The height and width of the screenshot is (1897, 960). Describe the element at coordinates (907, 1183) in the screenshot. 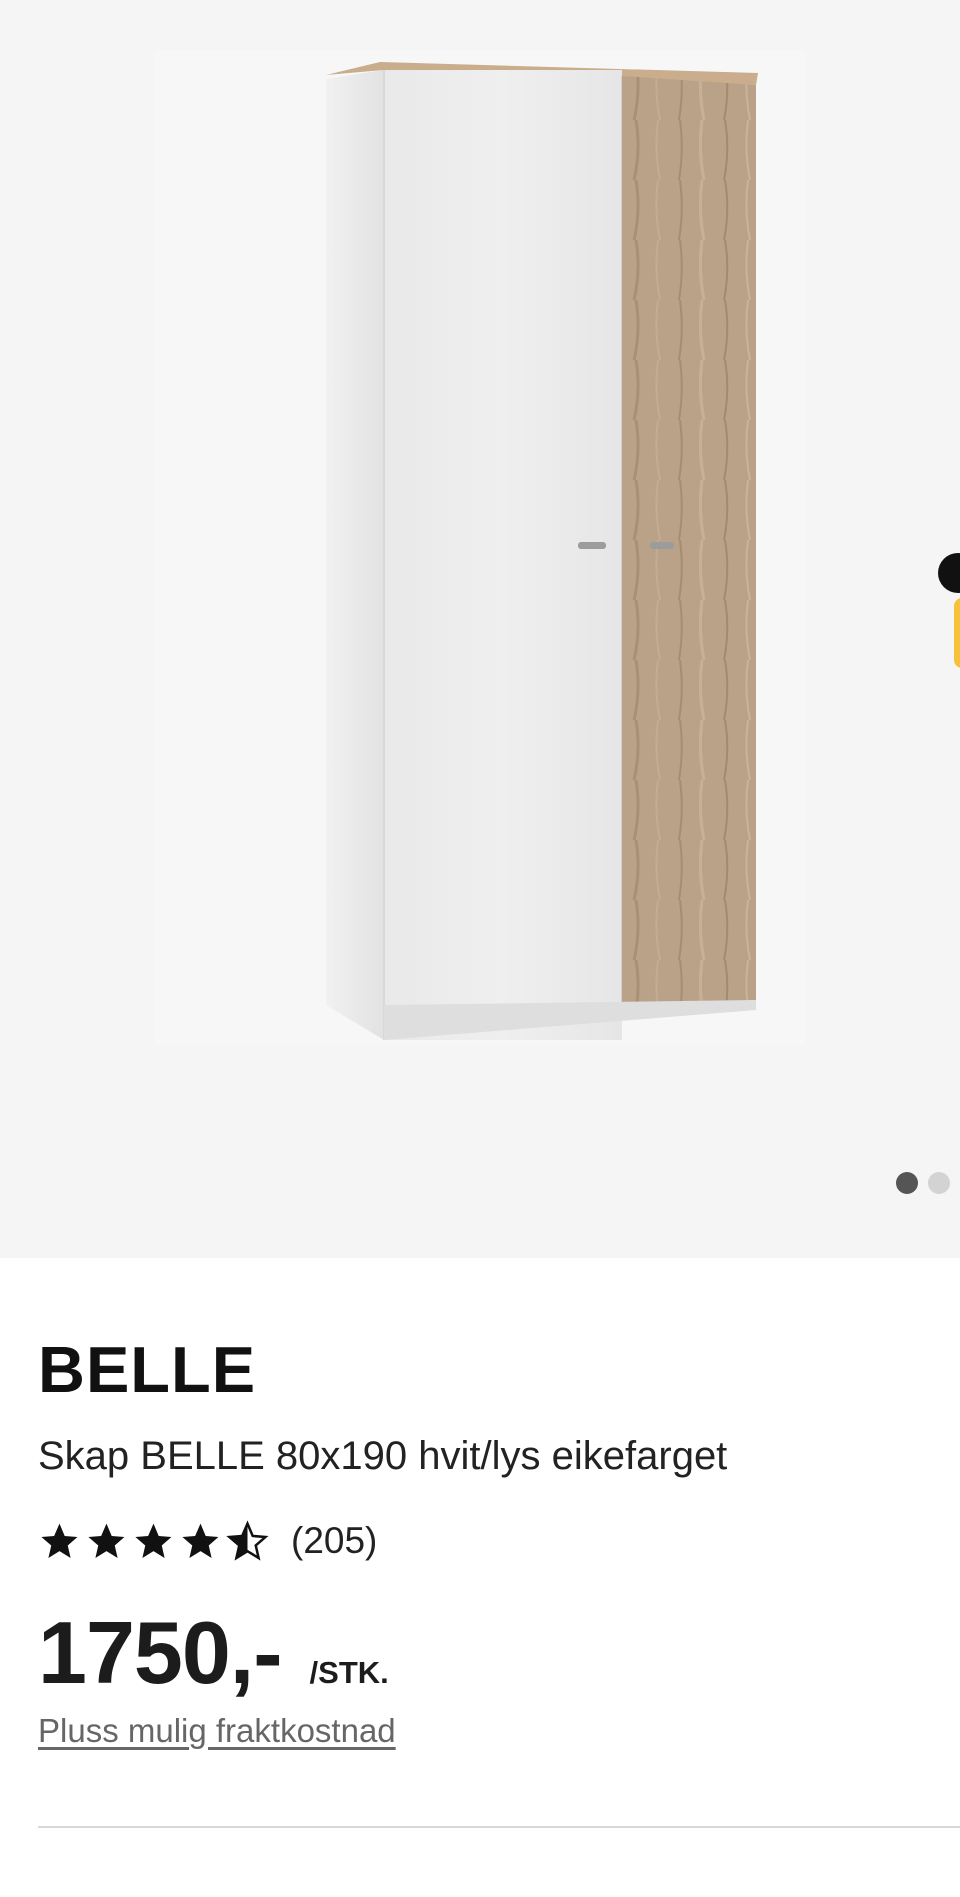

I see `carousel-dot-active` at that location.